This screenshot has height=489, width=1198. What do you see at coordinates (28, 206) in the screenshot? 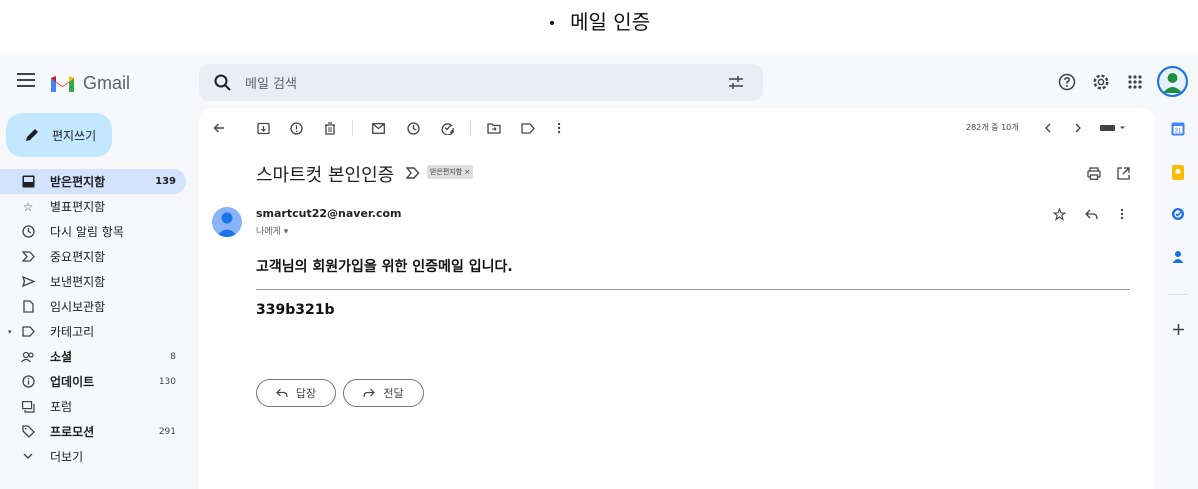
I see `star-icon: ☆` at bounding box center [28, 206].